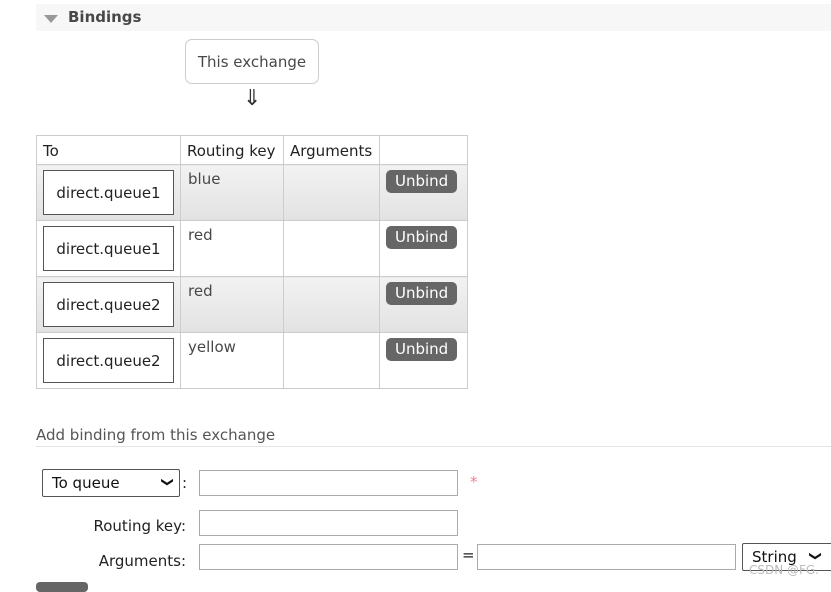 This screenshot has height=592, width=831. Describe the element at coordinates (86, 483) in the screenshot. I see `destination-type-value: To queue` at that location.